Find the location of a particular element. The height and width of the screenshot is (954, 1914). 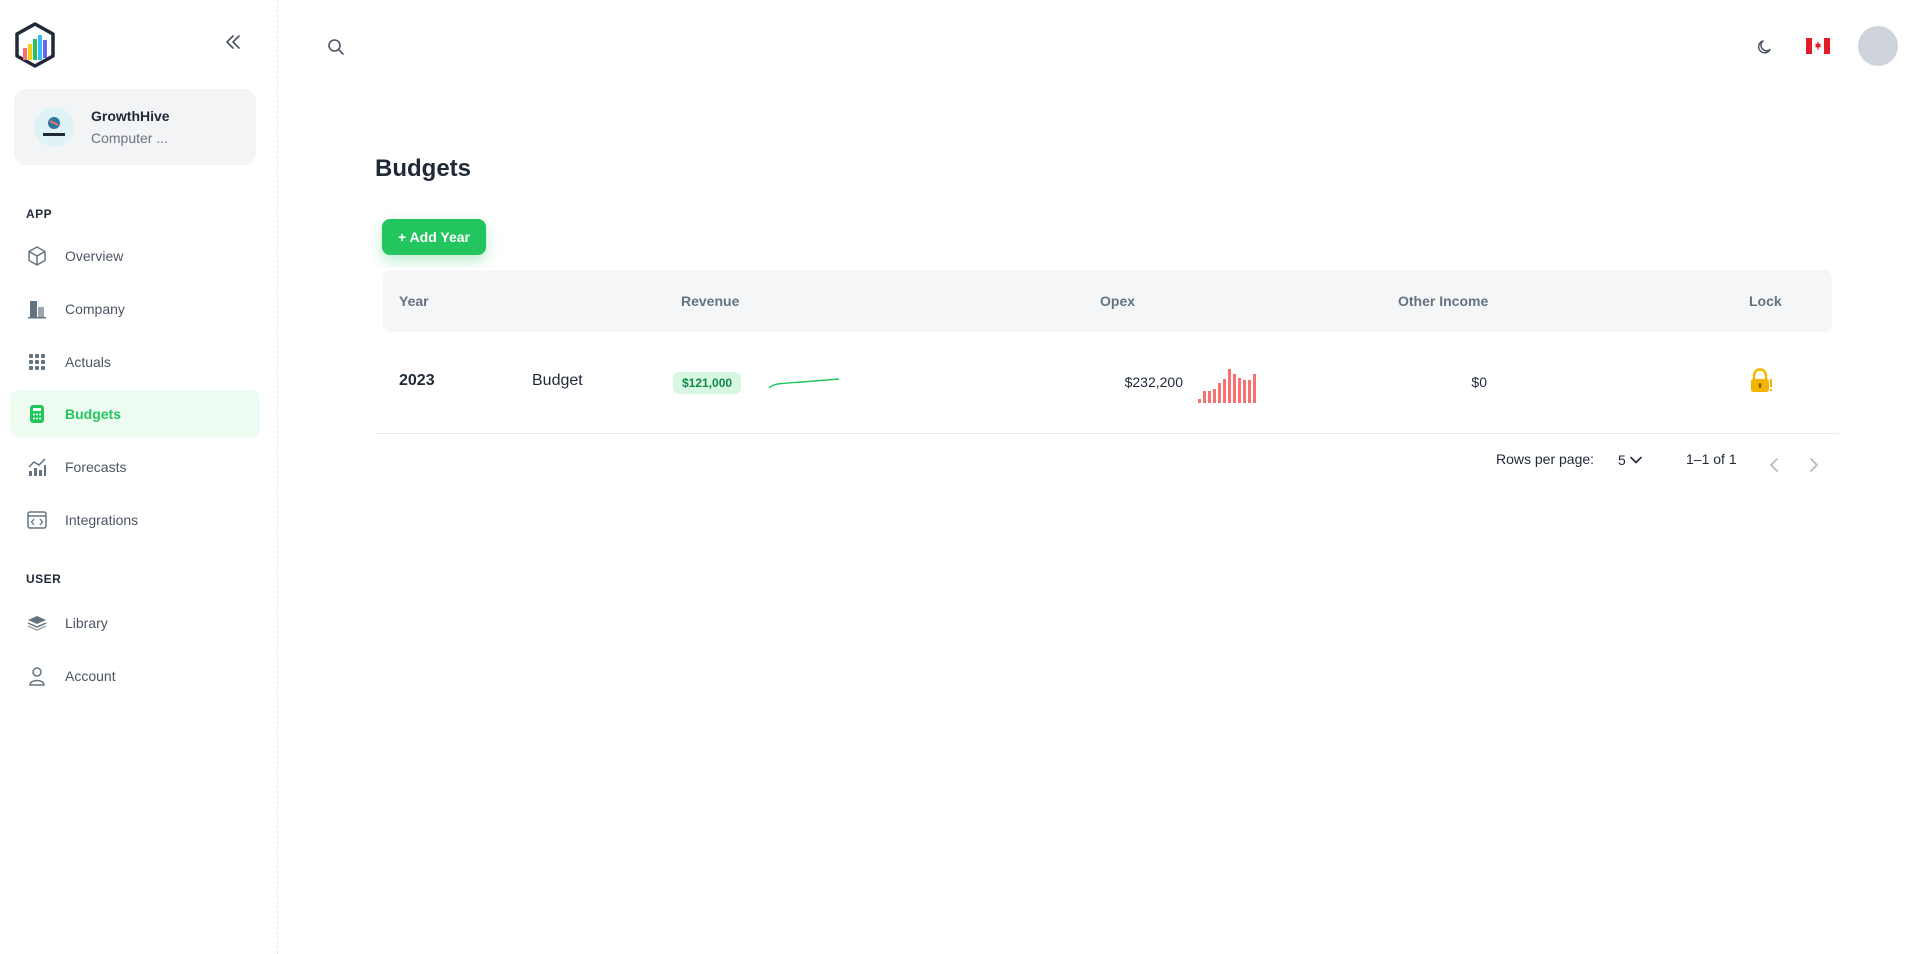

lock-icon is located at coordinates (1761, 380).